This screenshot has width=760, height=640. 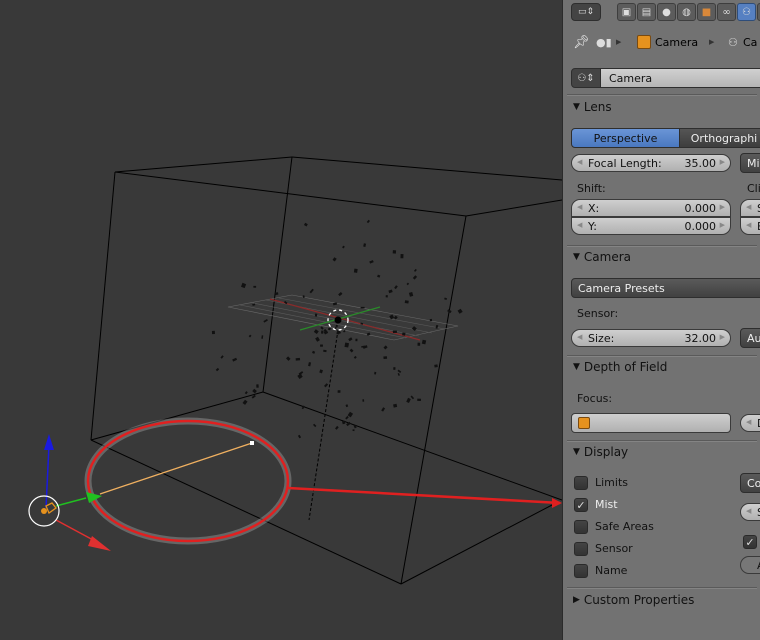 I want to click on perspective-toggle: Perspective, so click(x=625, y=138).